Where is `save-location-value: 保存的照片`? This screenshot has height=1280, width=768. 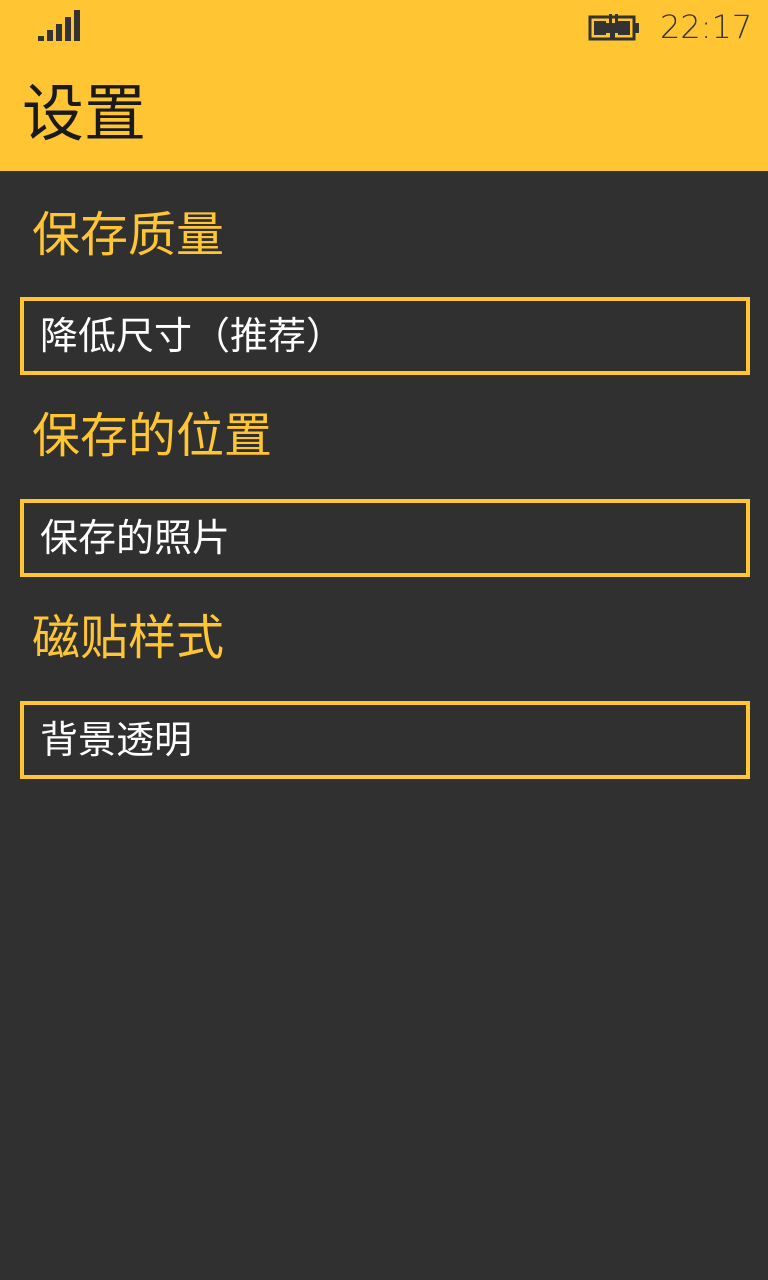 save-location-value: 保存的照片 is located at coordinates (135, 538).